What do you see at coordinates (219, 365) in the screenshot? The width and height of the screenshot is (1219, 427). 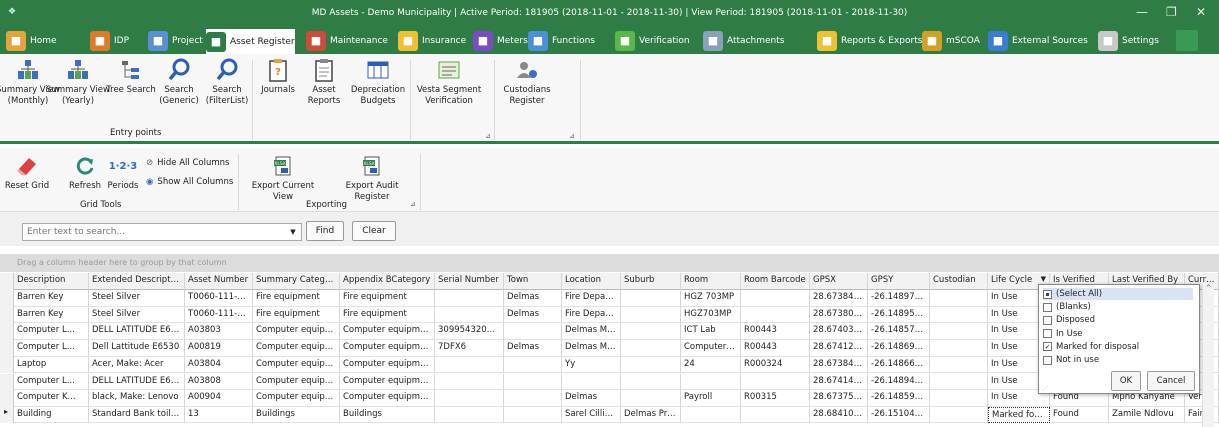 I see `table-cell: A03804` at bounding box center [219, 365].